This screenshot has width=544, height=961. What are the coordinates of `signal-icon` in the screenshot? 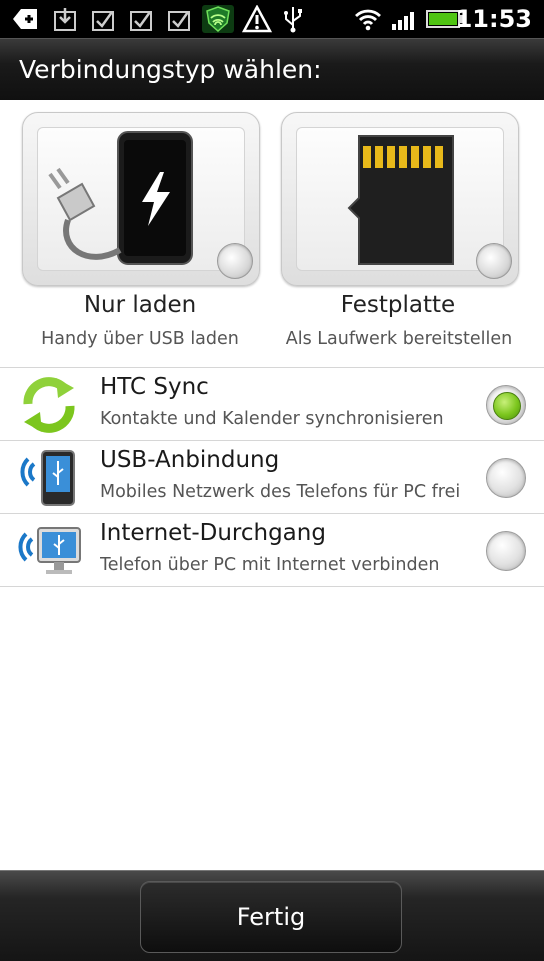 It's located at (405, 19).